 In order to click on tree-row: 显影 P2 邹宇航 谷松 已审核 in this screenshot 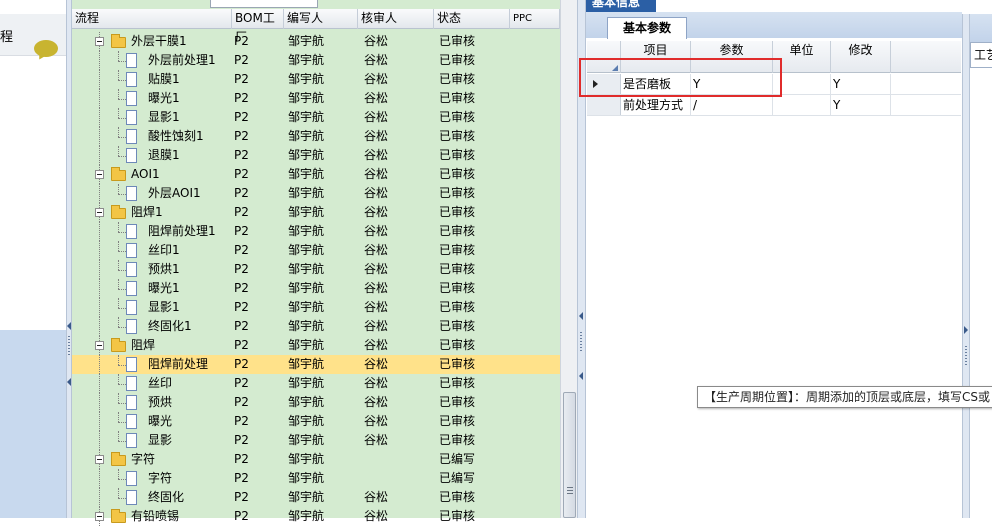, I will do `click(316, 440)`.